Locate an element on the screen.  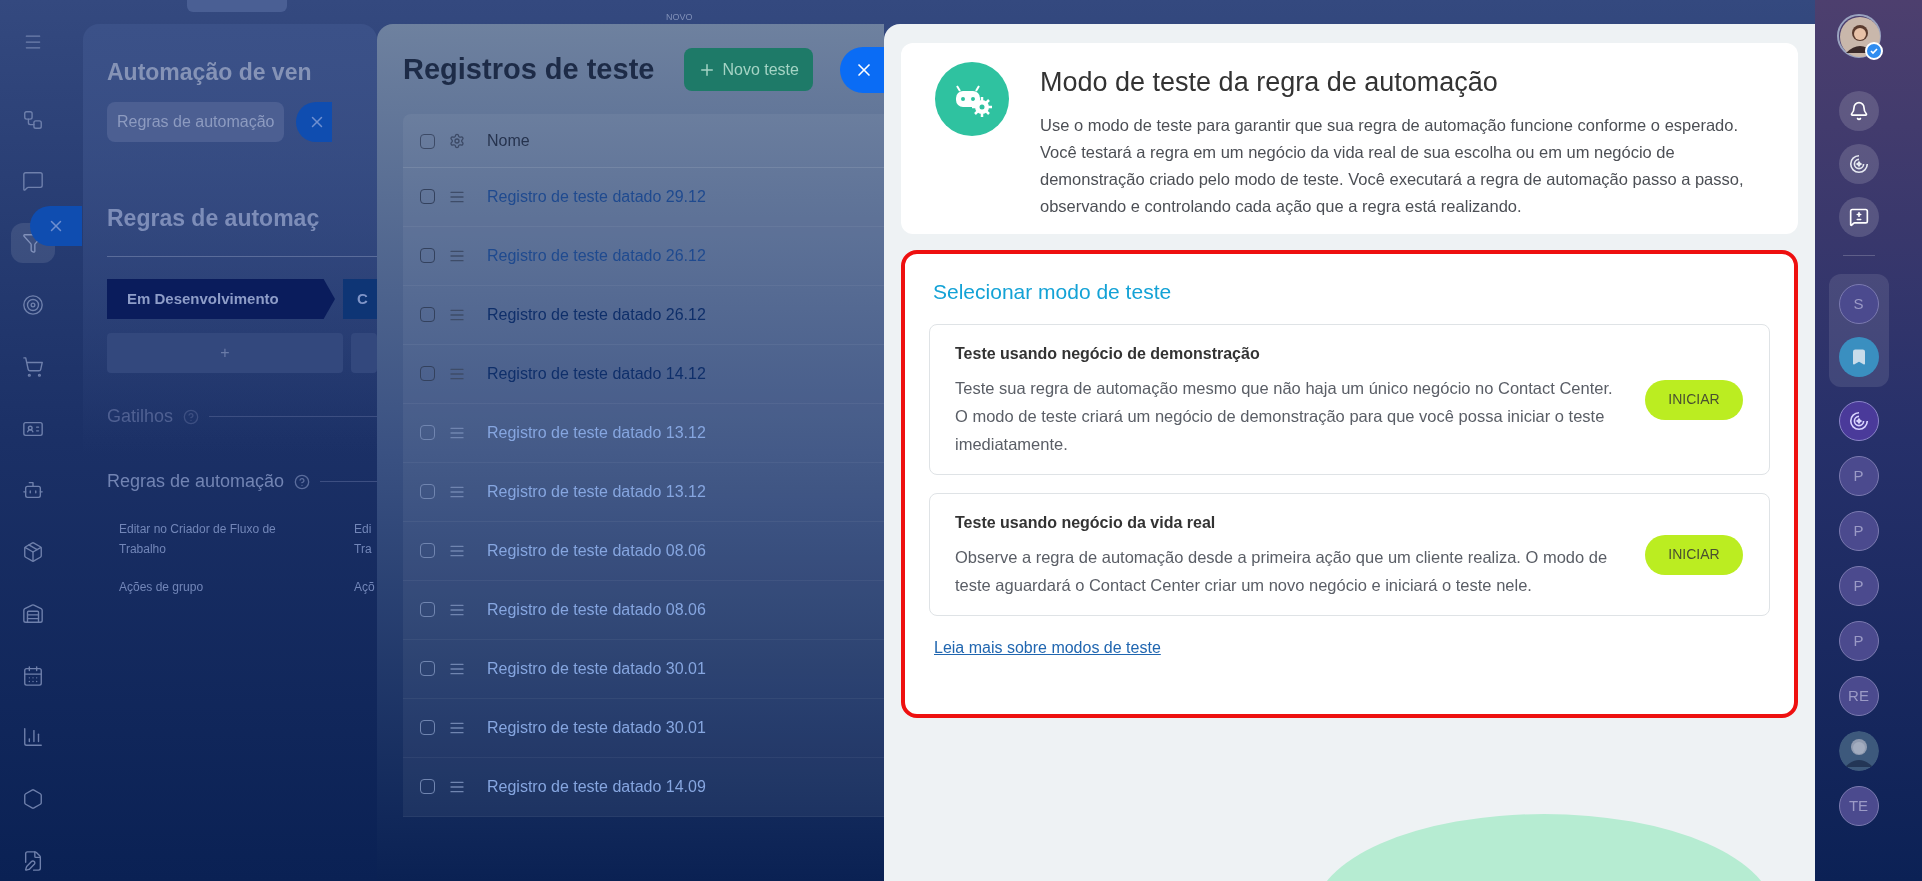
action-link: Editar no Criador de Fluxo de Trabalho is located at coordinates (197, 539).